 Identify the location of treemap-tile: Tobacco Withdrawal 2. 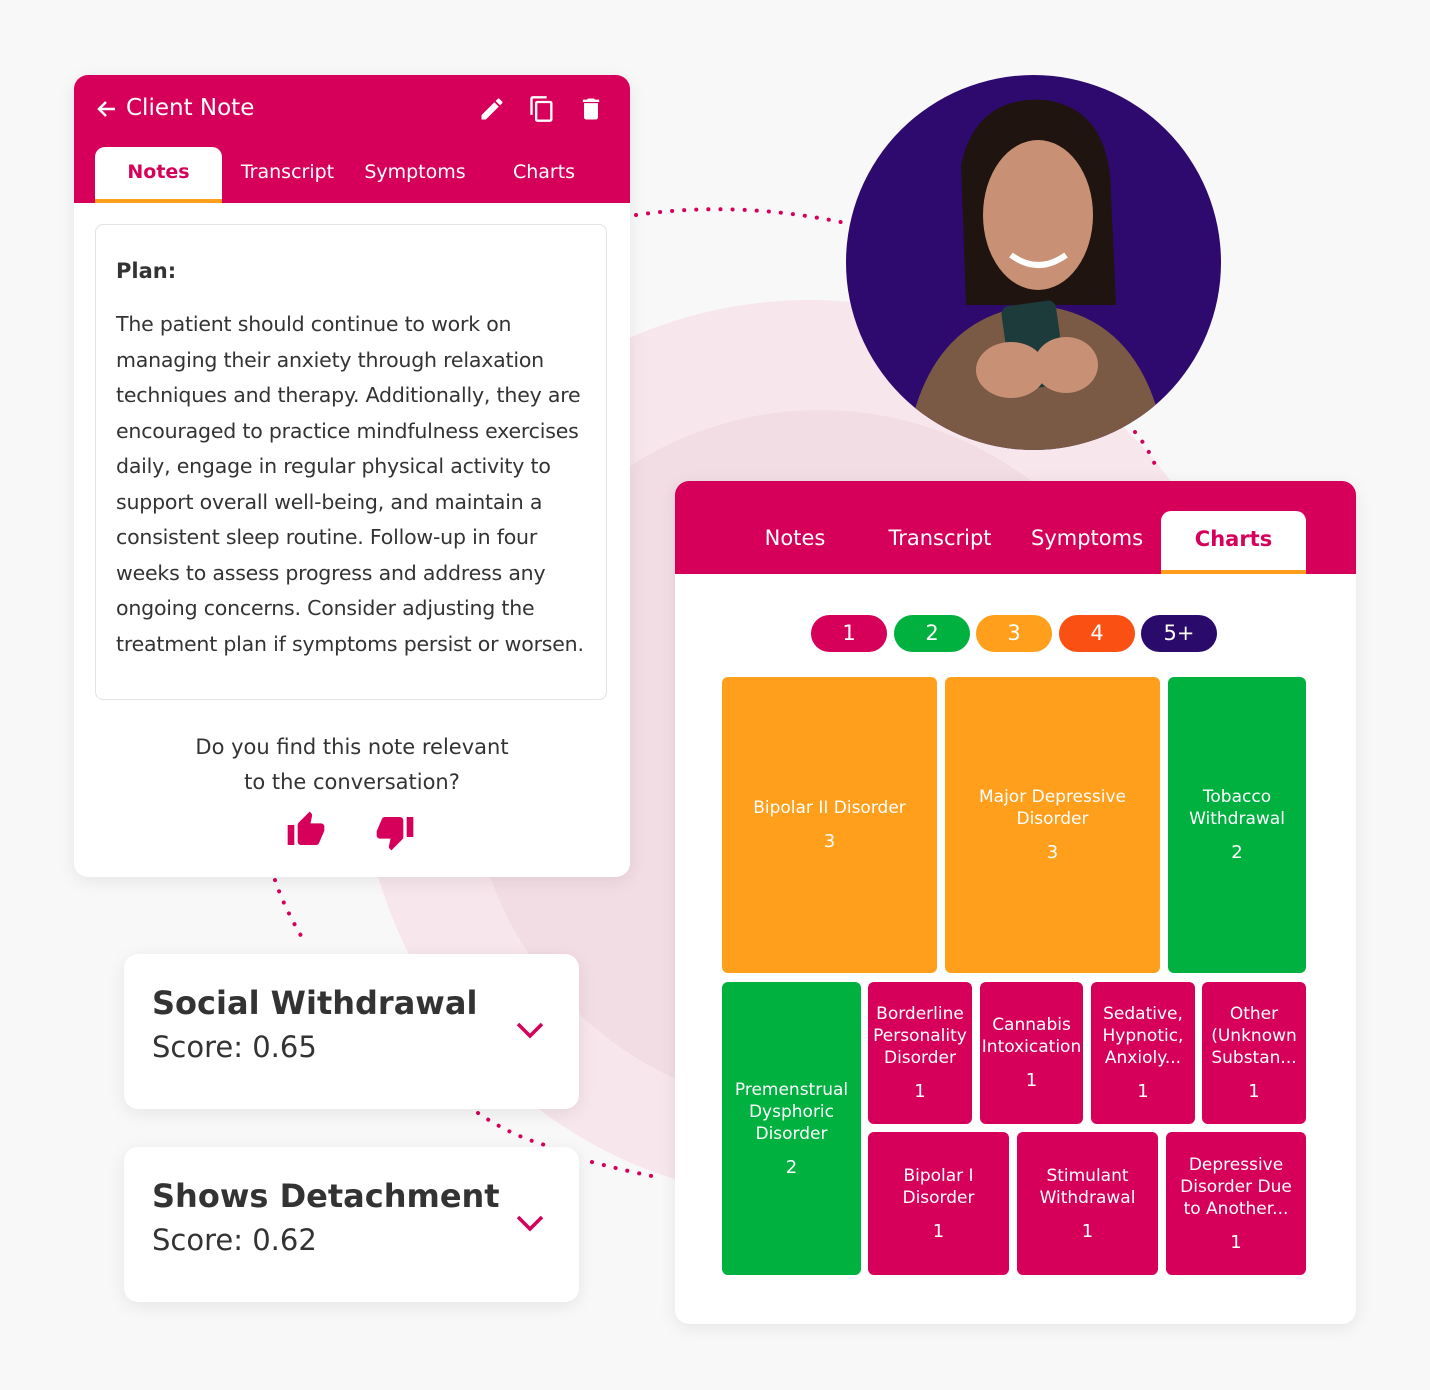
(1237, 825).